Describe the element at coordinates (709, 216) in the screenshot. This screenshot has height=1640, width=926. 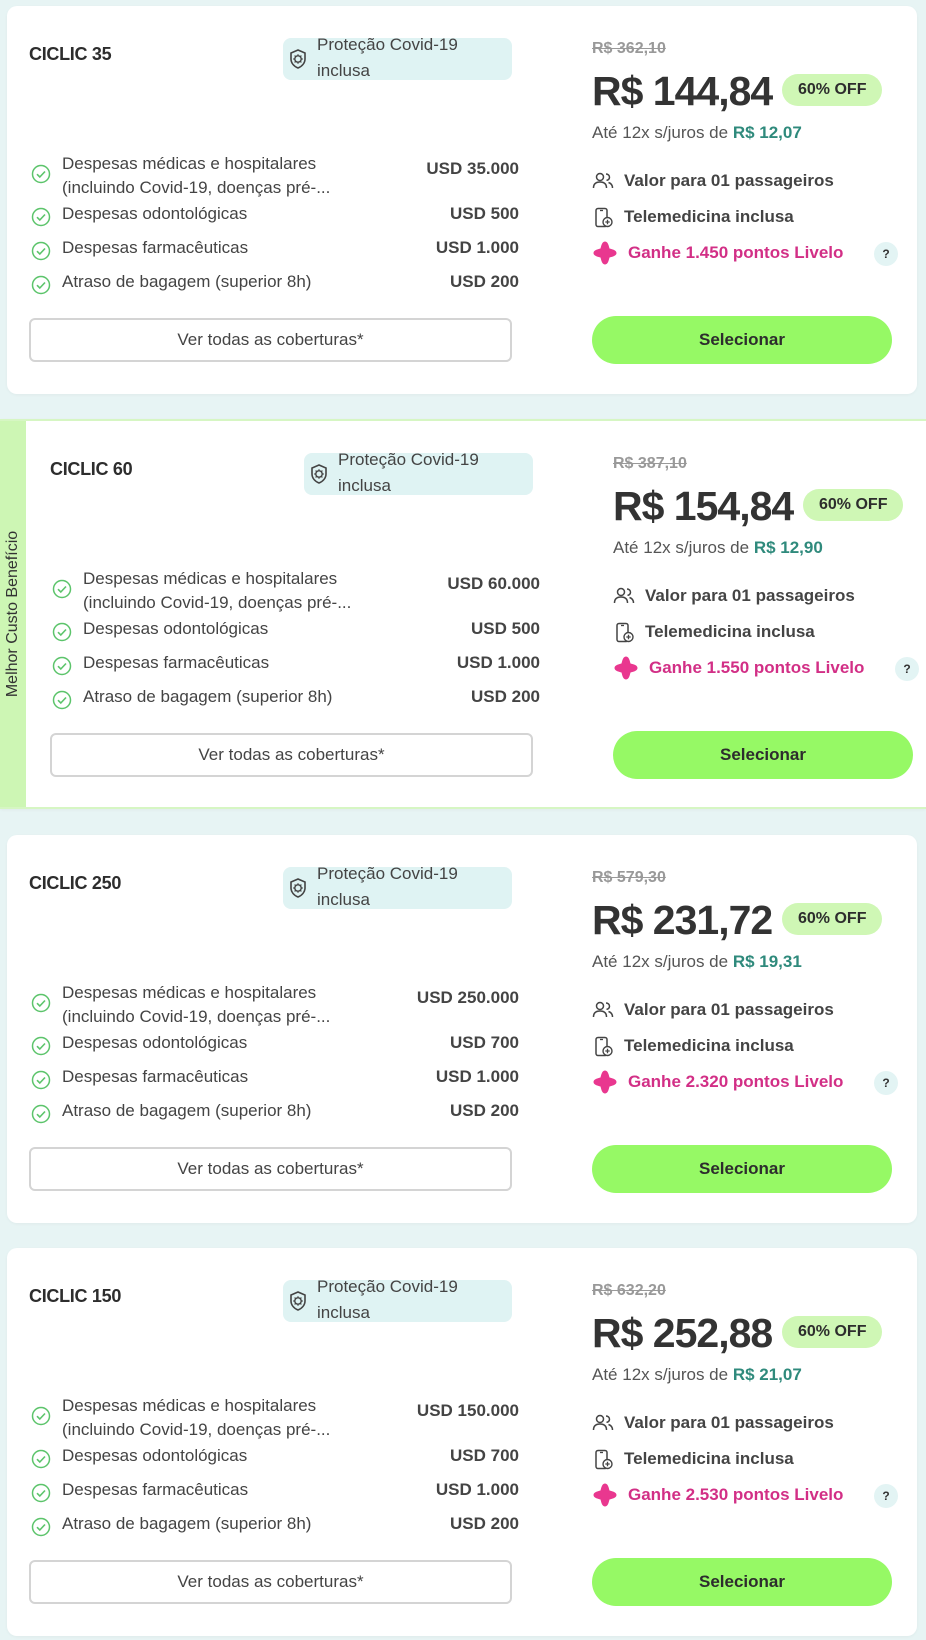
I see `telemedicine-label: Telemedicina inclusa` at that location.